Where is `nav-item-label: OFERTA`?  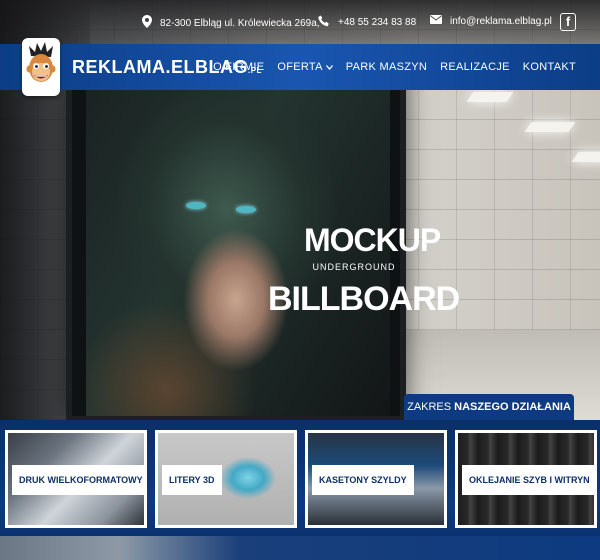
nav-item-label: OFERTA is located at coordinates (300, 67).